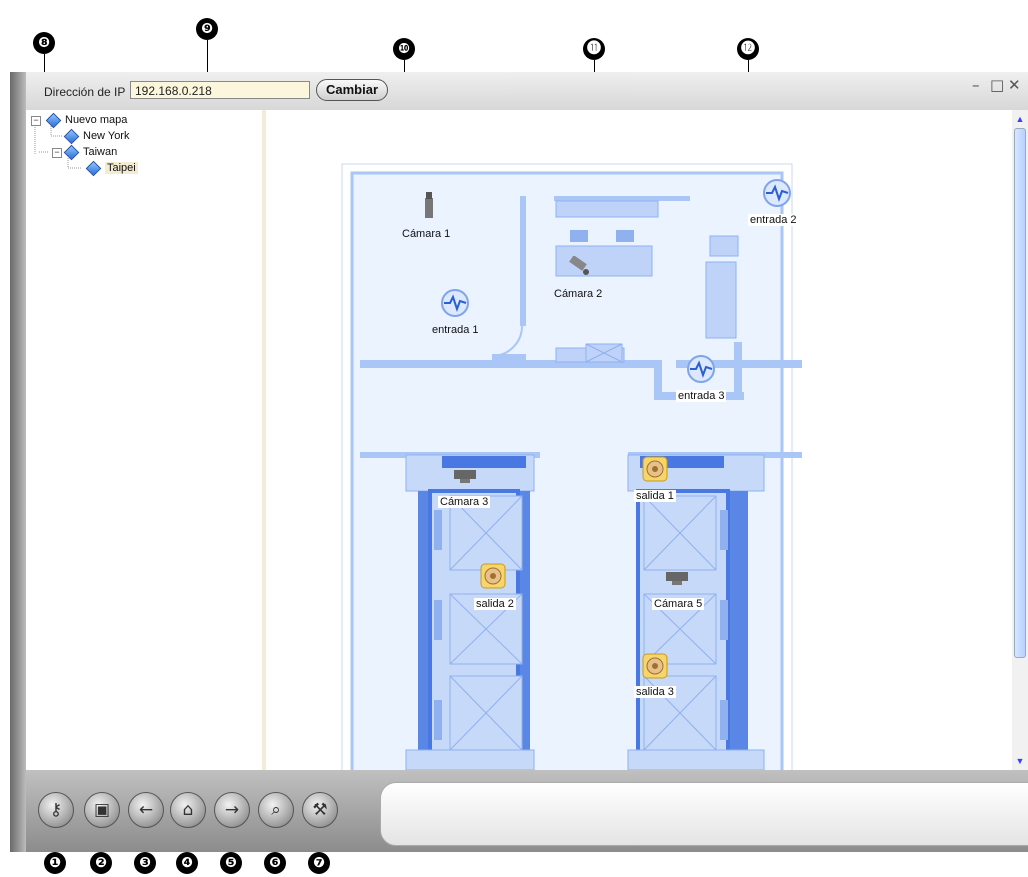 This screenshot has height=877, width=1028. I want to click on input-1-label: entrada 1, so click(455, 330).